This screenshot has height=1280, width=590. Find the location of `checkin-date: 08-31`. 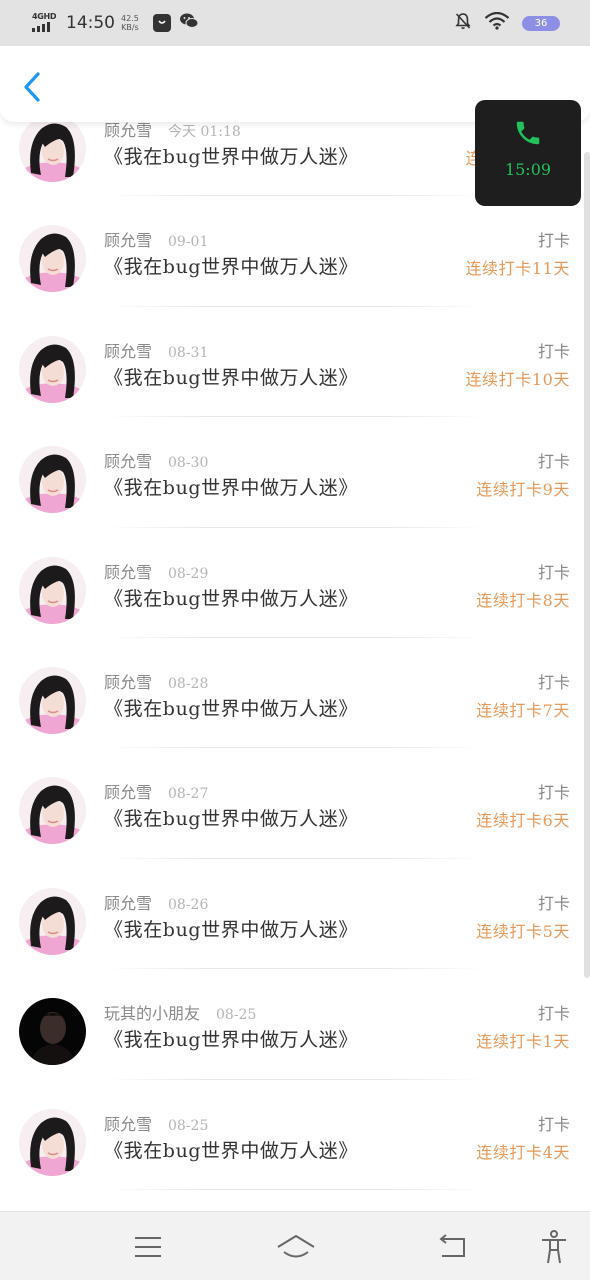

checkin-date: 08-31 is located at coordinates (188, 352).